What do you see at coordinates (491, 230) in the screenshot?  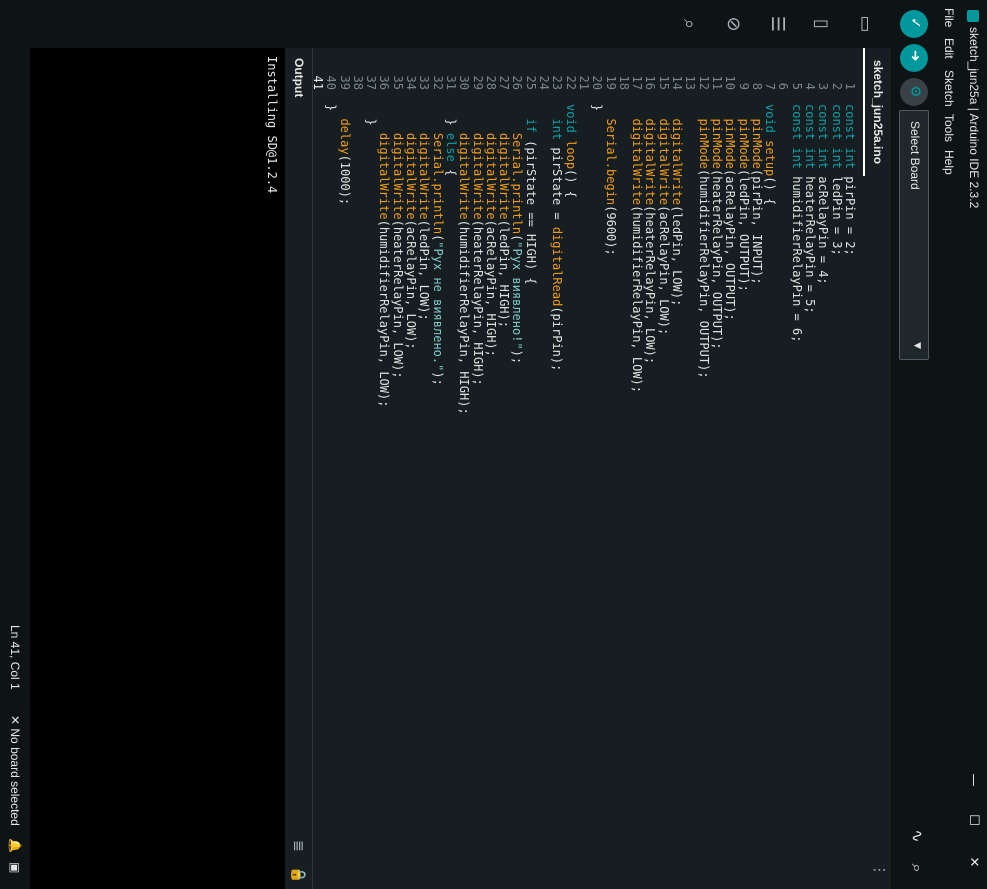 I see `code-line: digitalWrite(acRelayPin, HIGH);` at bounding box center [491, 230].